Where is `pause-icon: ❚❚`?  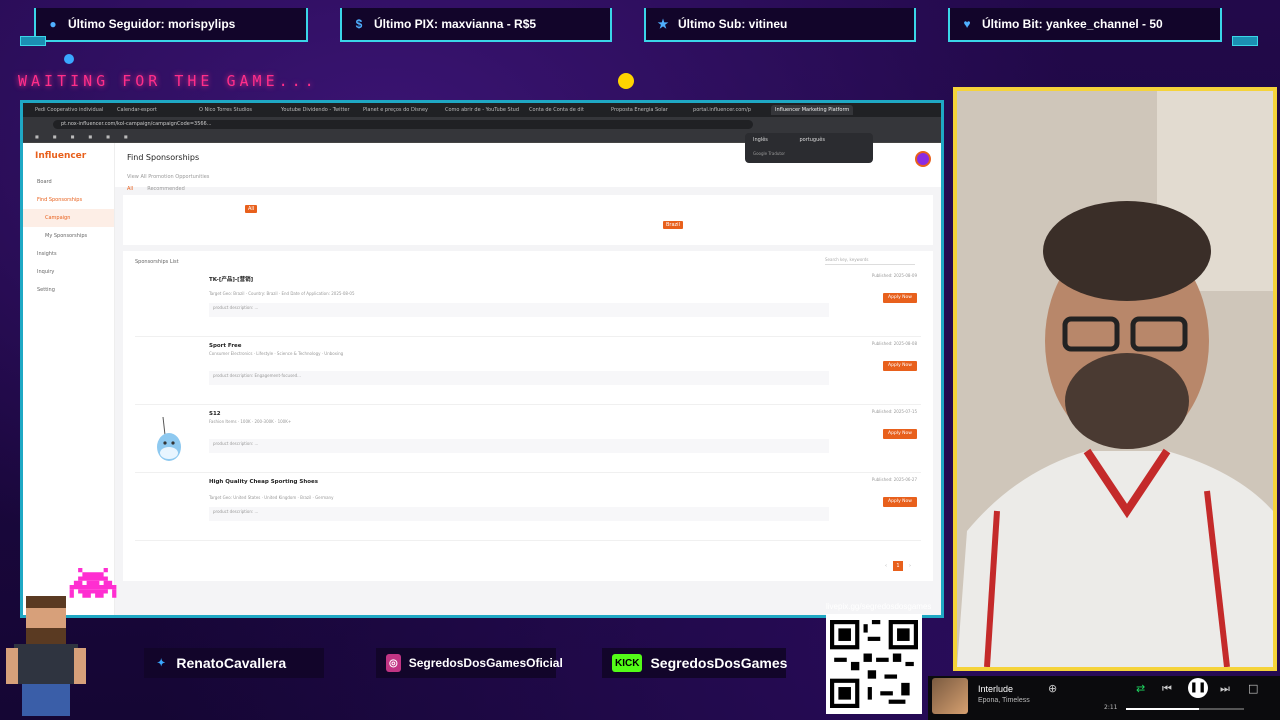 pause-icon: ❚❚ is located at coordinates (1198, 688).